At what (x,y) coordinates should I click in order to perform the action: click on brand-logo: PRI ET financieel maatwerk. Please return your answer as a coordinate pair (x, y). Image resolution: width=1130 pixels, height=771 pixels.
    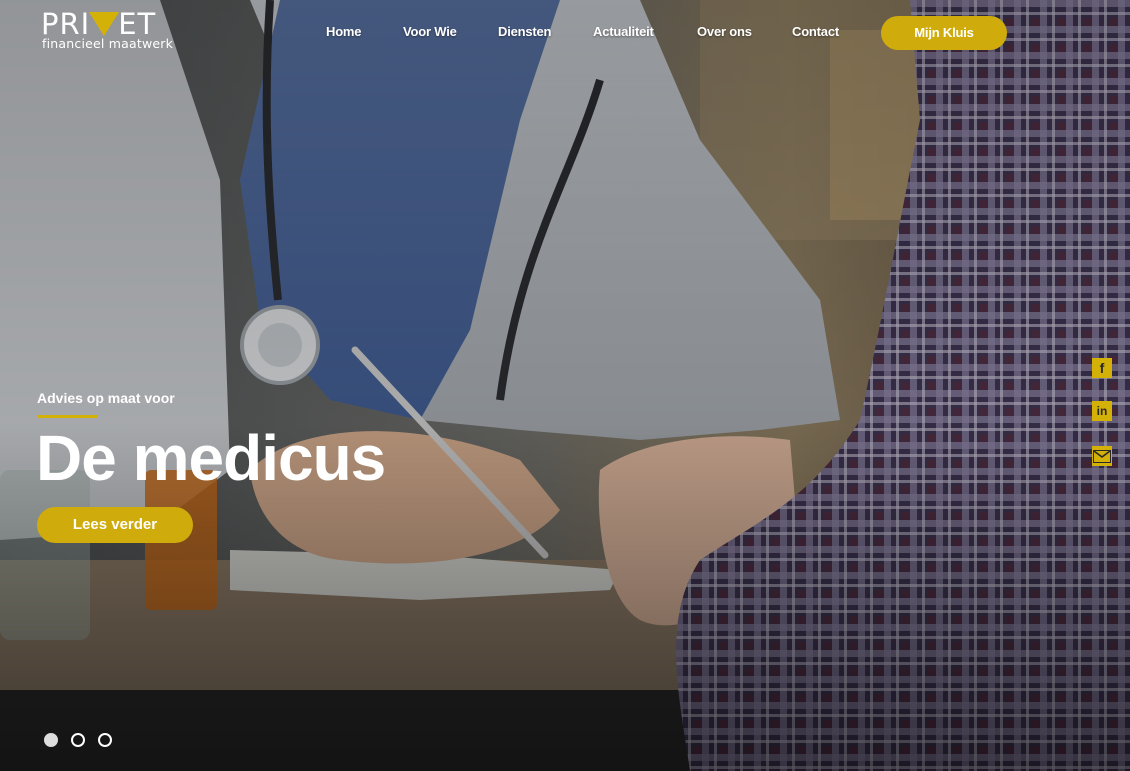
    Looking at the image, I should click on (111, 31).